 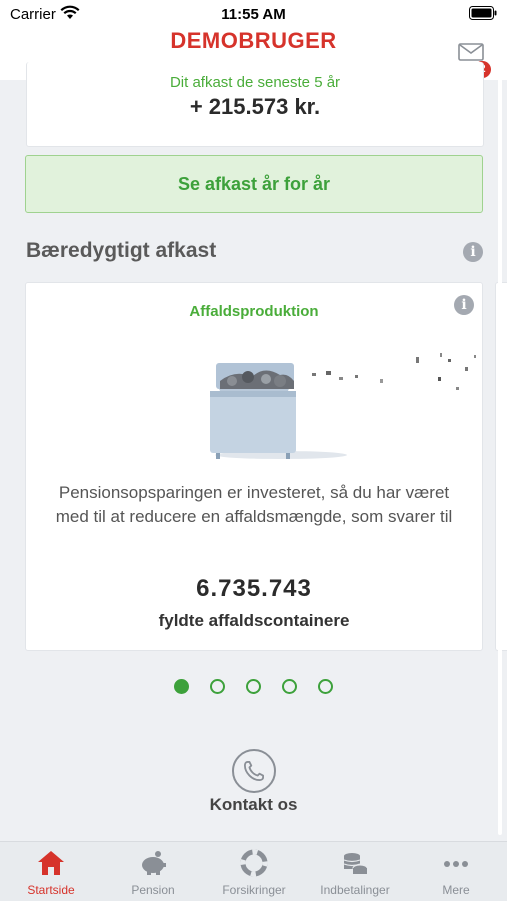 What do you see at coordinates (254, 620) in the screenshot?
I see `card-unit: fyldte affaldscontainere` at bounding box center [254, 620].